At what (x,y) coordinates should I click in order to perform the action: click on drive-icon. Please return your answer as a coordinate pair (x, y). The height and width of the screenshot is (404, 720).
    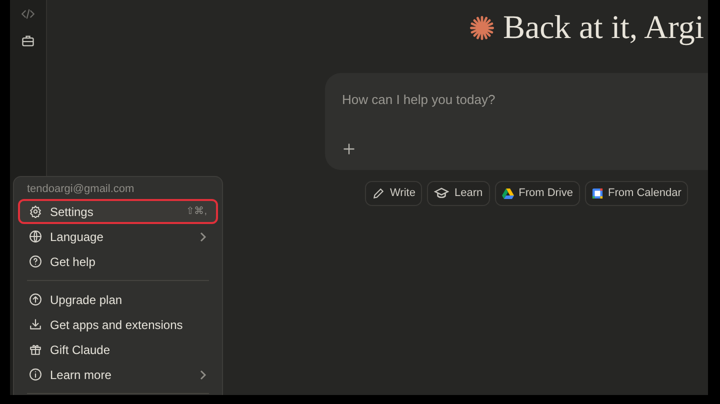
    Looking at the image, I should click on (508, 193).